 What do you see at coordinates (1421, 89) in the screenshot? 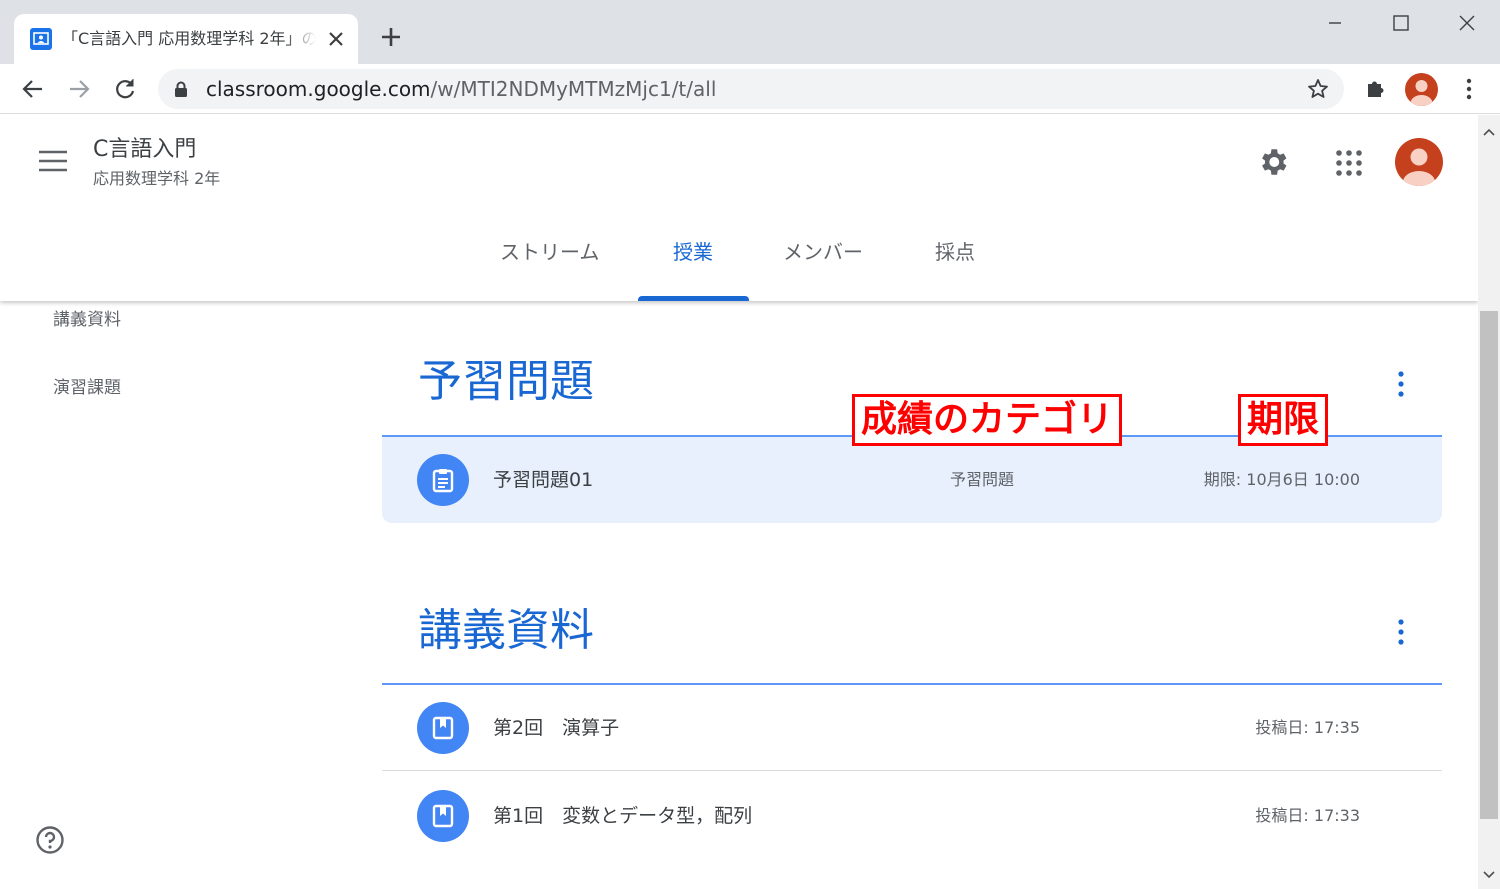
I see `browser-profile-avatar` at bounding box center [1421, 89].